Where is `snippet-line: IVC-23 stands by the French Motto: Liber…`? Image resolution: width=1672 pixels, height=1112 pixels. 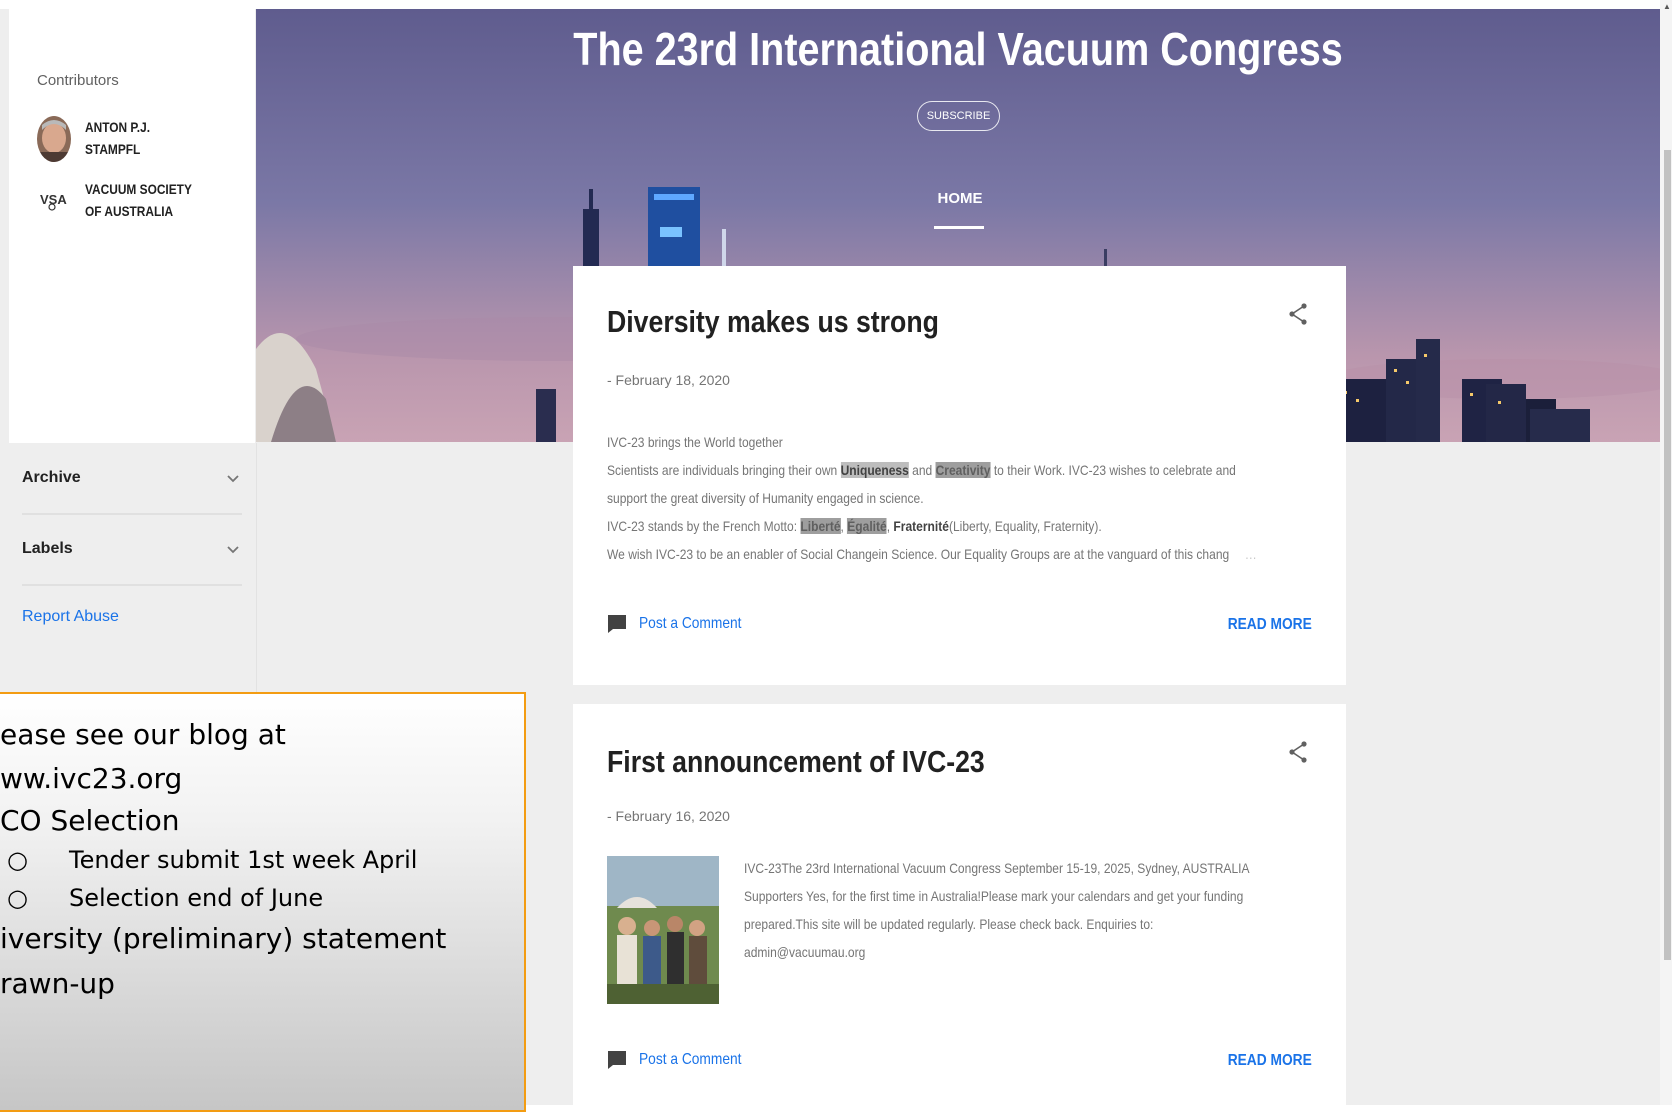 snippet-line: IVC-23 stands by the French Motto: Liber… is located at coordinates (854, 526).